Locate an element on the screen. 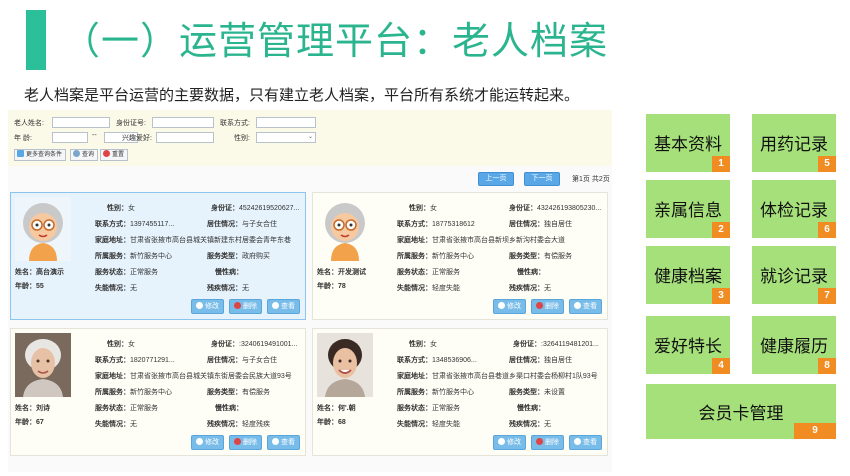  page-info: 第1页 共2页 is located at coordinates (591, 179).